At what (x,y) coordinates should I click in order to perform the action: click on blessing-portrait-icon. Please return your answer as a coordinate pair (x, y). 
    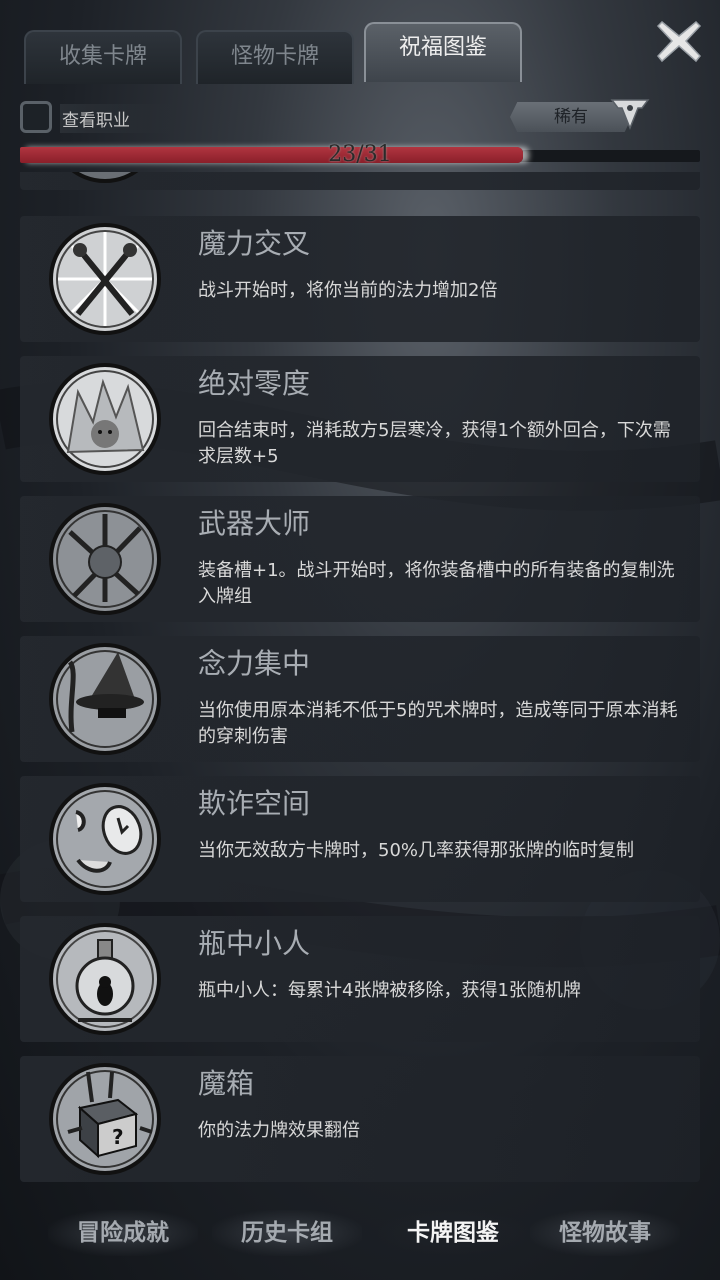
    Looking at the image, I should click on (105, 177).